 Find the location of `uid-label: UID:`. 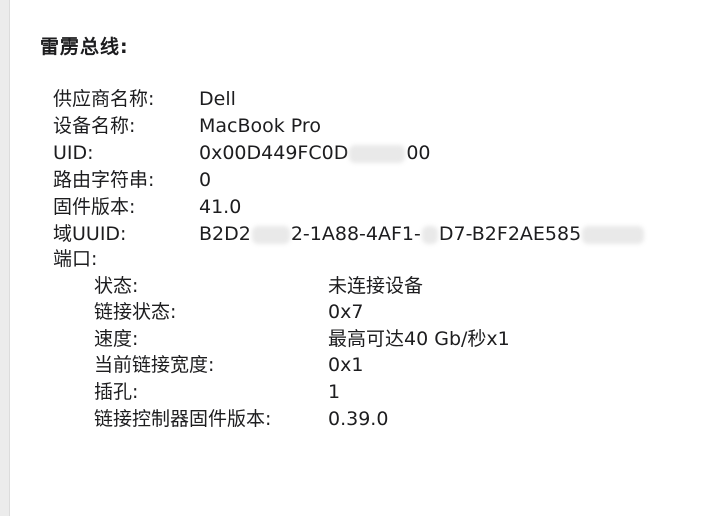

uid-label: UID: is located at coordinates (73, 153).